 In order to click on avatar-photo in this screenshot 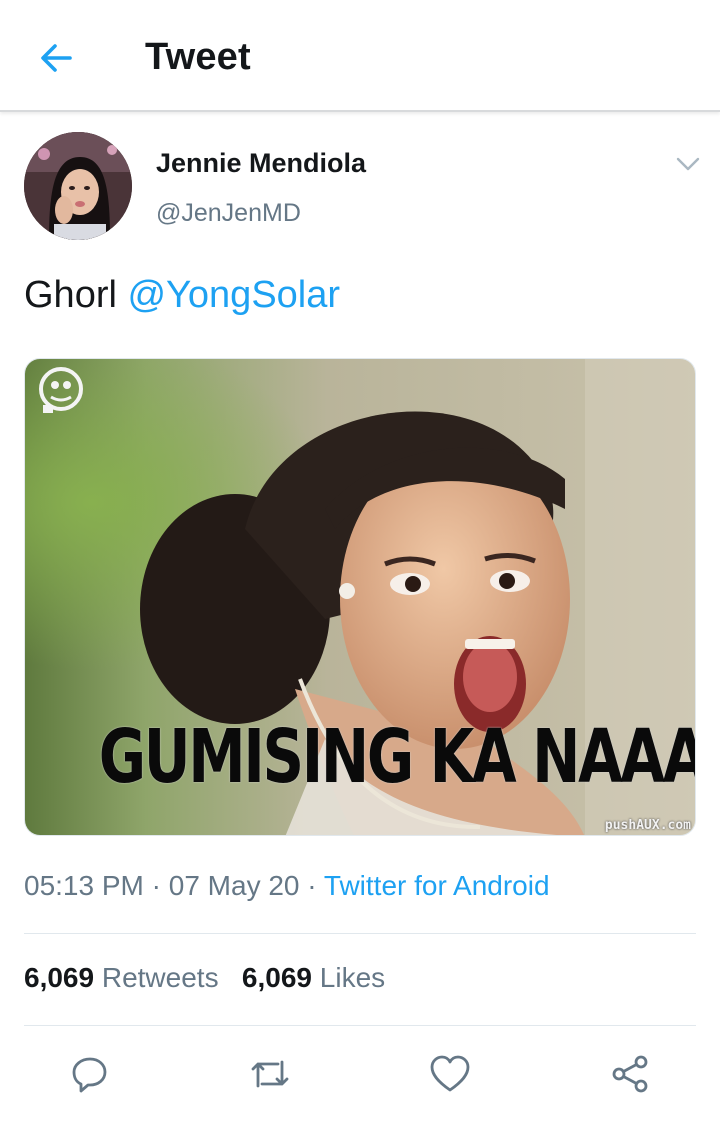, I will do `click(78, 186)`.